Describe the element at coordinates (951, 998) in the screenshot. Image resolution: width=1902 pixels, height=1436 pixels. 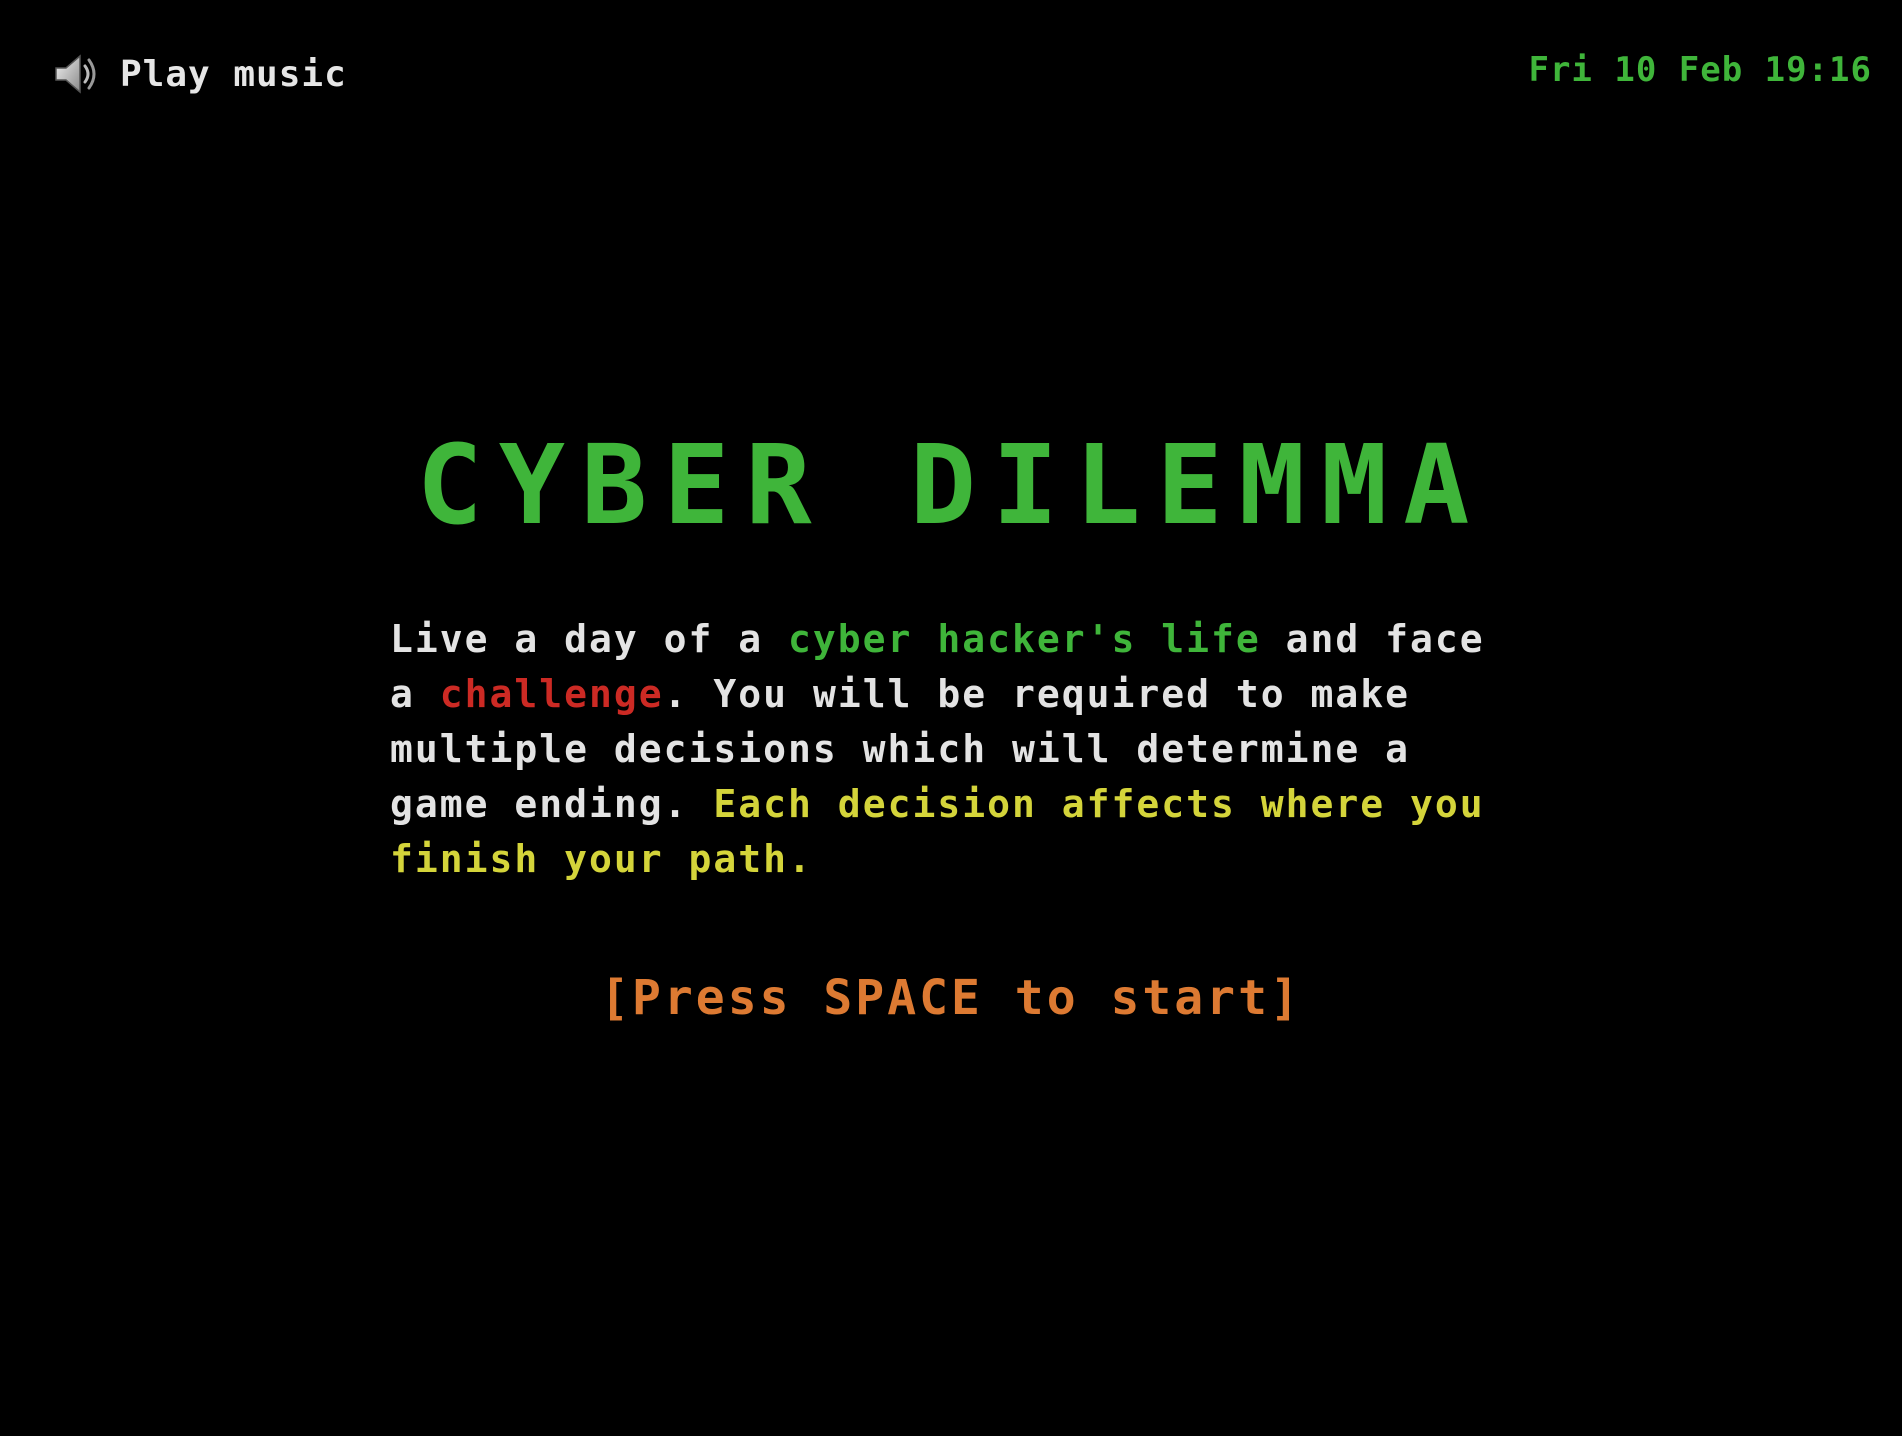
I see `start-prompt: [Press SPACE to start]` at that location.